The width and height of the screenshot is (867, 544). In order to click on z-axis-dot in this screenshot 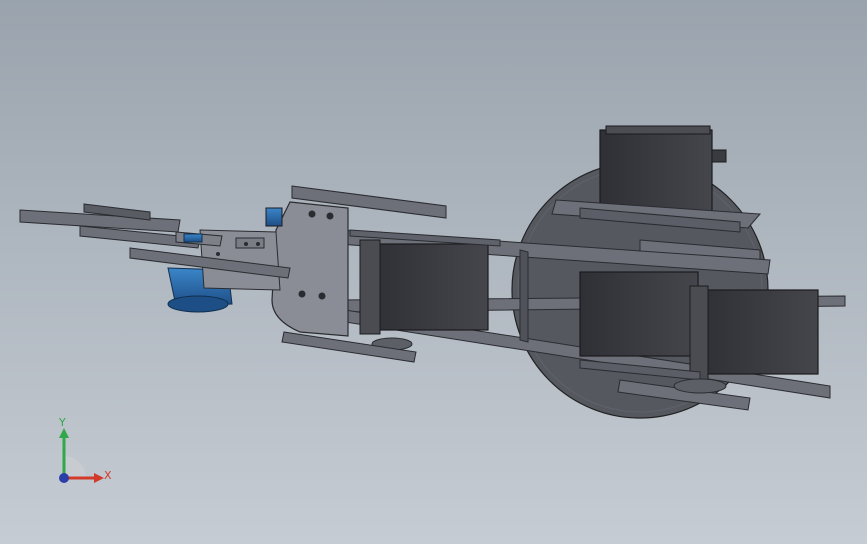, I will do `click(64, 478)`.